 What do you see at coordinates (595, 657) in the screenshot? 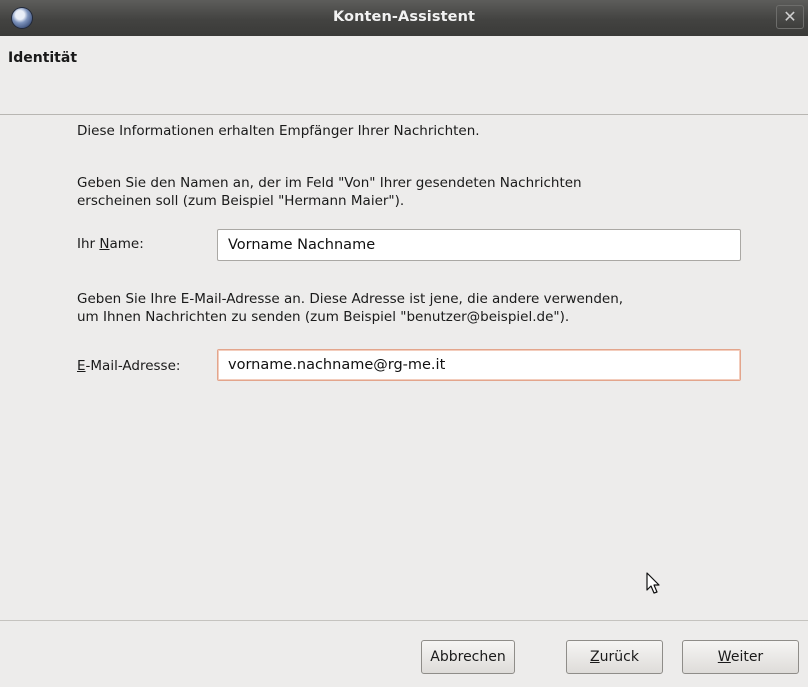
I see `back-button-accelerator: Z` at bounding box center [595, 657].